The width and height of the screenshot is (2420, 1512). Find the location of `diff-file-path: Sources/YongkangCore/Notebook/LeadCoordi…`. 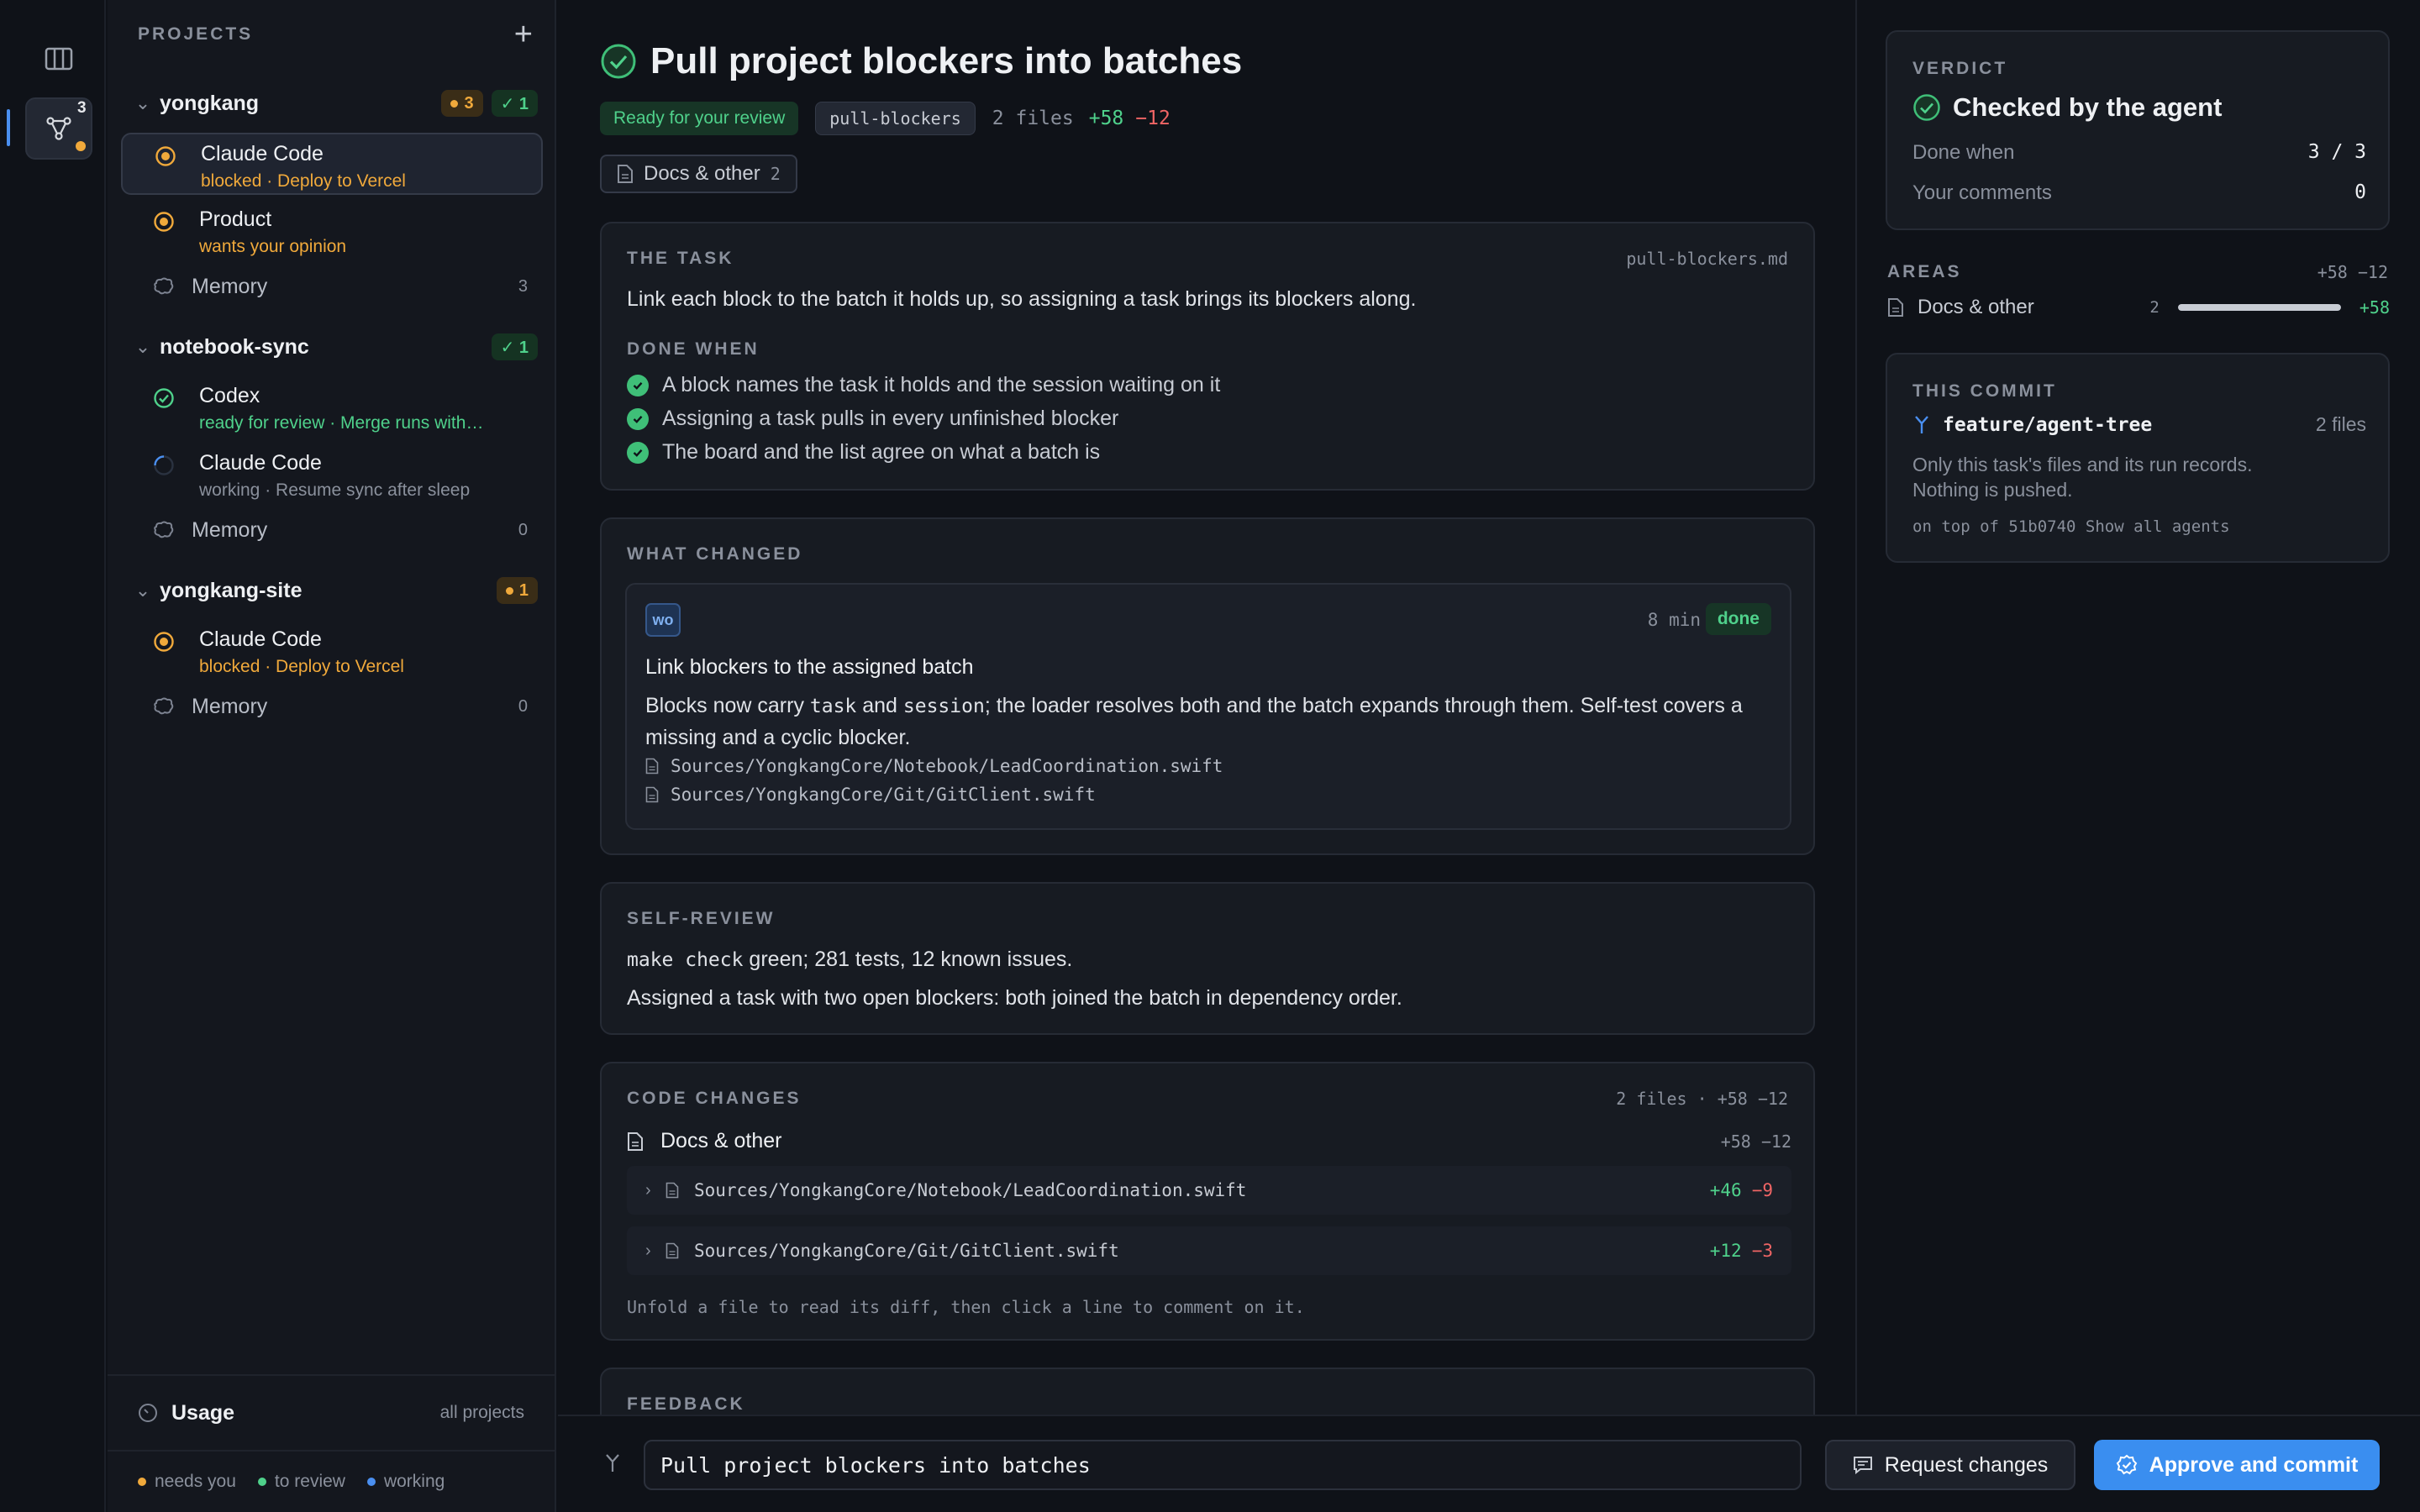

diff-file-path: Sources/YongkangCore/Notebook/LeadCoordi… is located at coordinates (970, 1190).